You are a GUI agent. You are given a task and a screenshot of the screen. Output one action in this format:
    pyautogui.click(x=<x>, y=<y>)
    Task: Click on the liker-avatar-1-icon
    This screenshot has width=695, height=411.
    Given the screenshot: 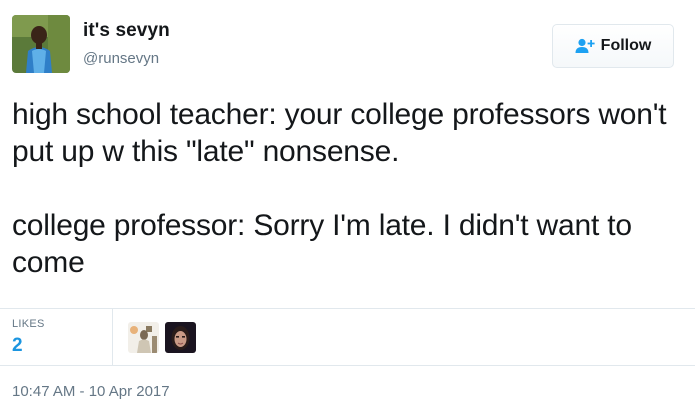 What is the action you would take?
    pyautogui.click(x=143, y=337)
    